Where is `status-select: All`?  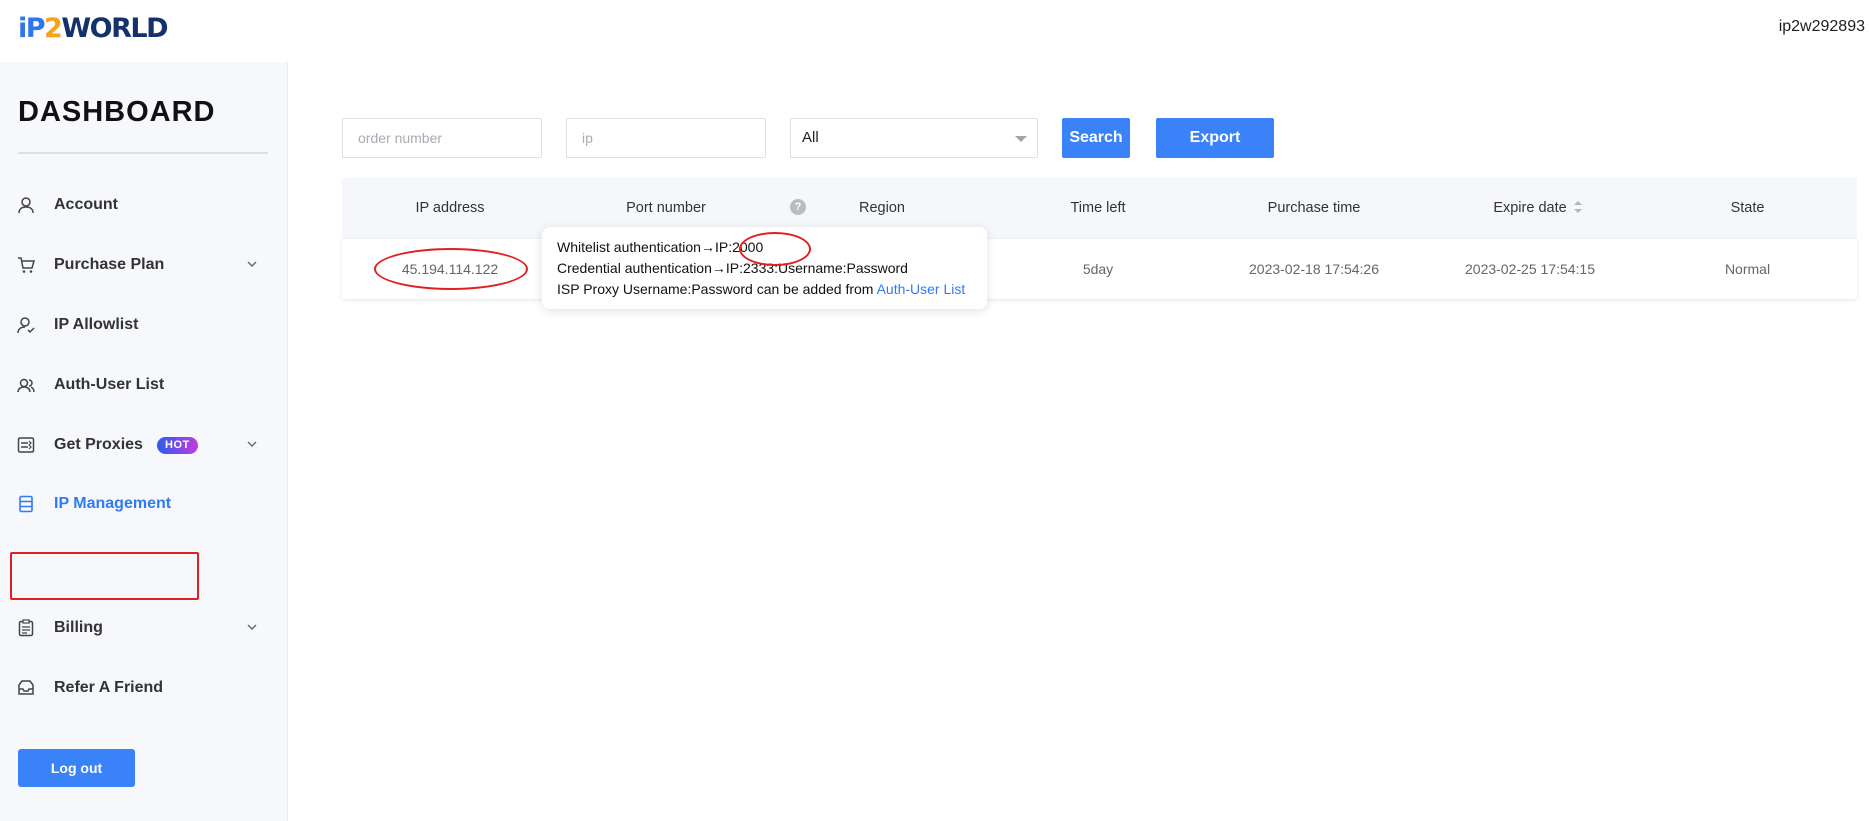
status-select: All is located at coordinates (914, 138).